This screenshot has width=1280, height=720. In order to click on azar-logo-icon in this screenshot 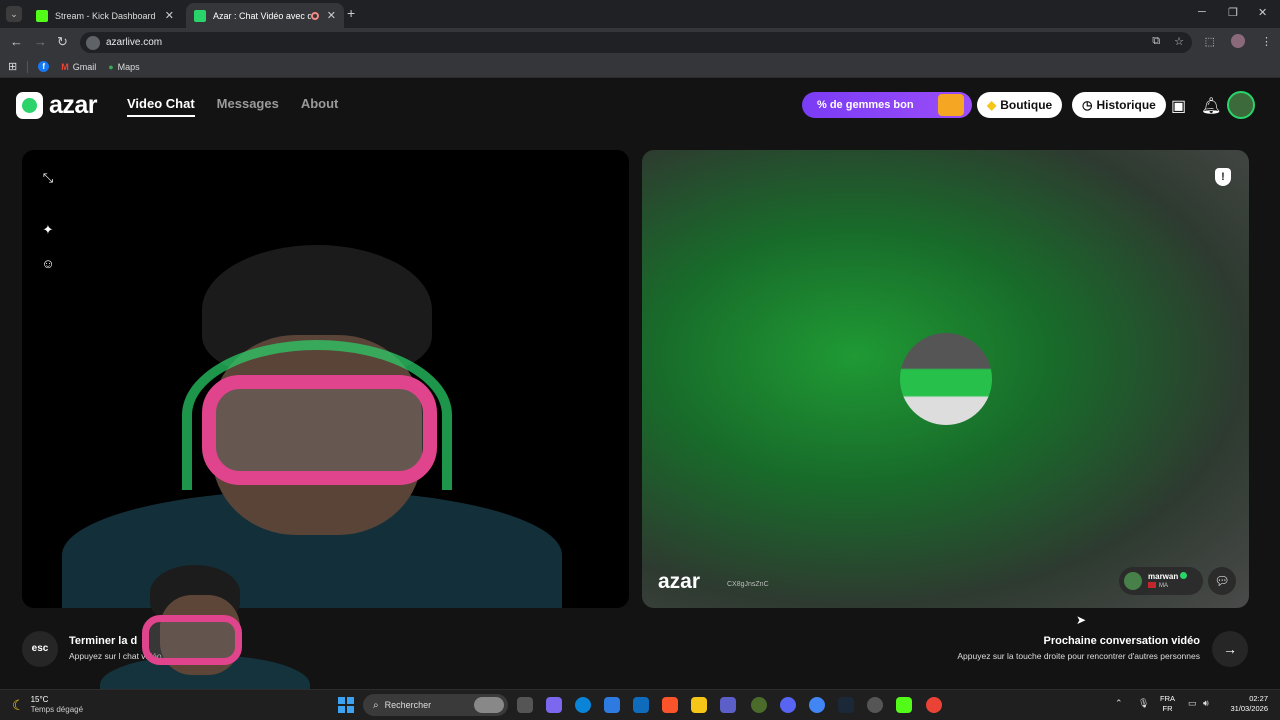, I will do `click(29, 105)`.